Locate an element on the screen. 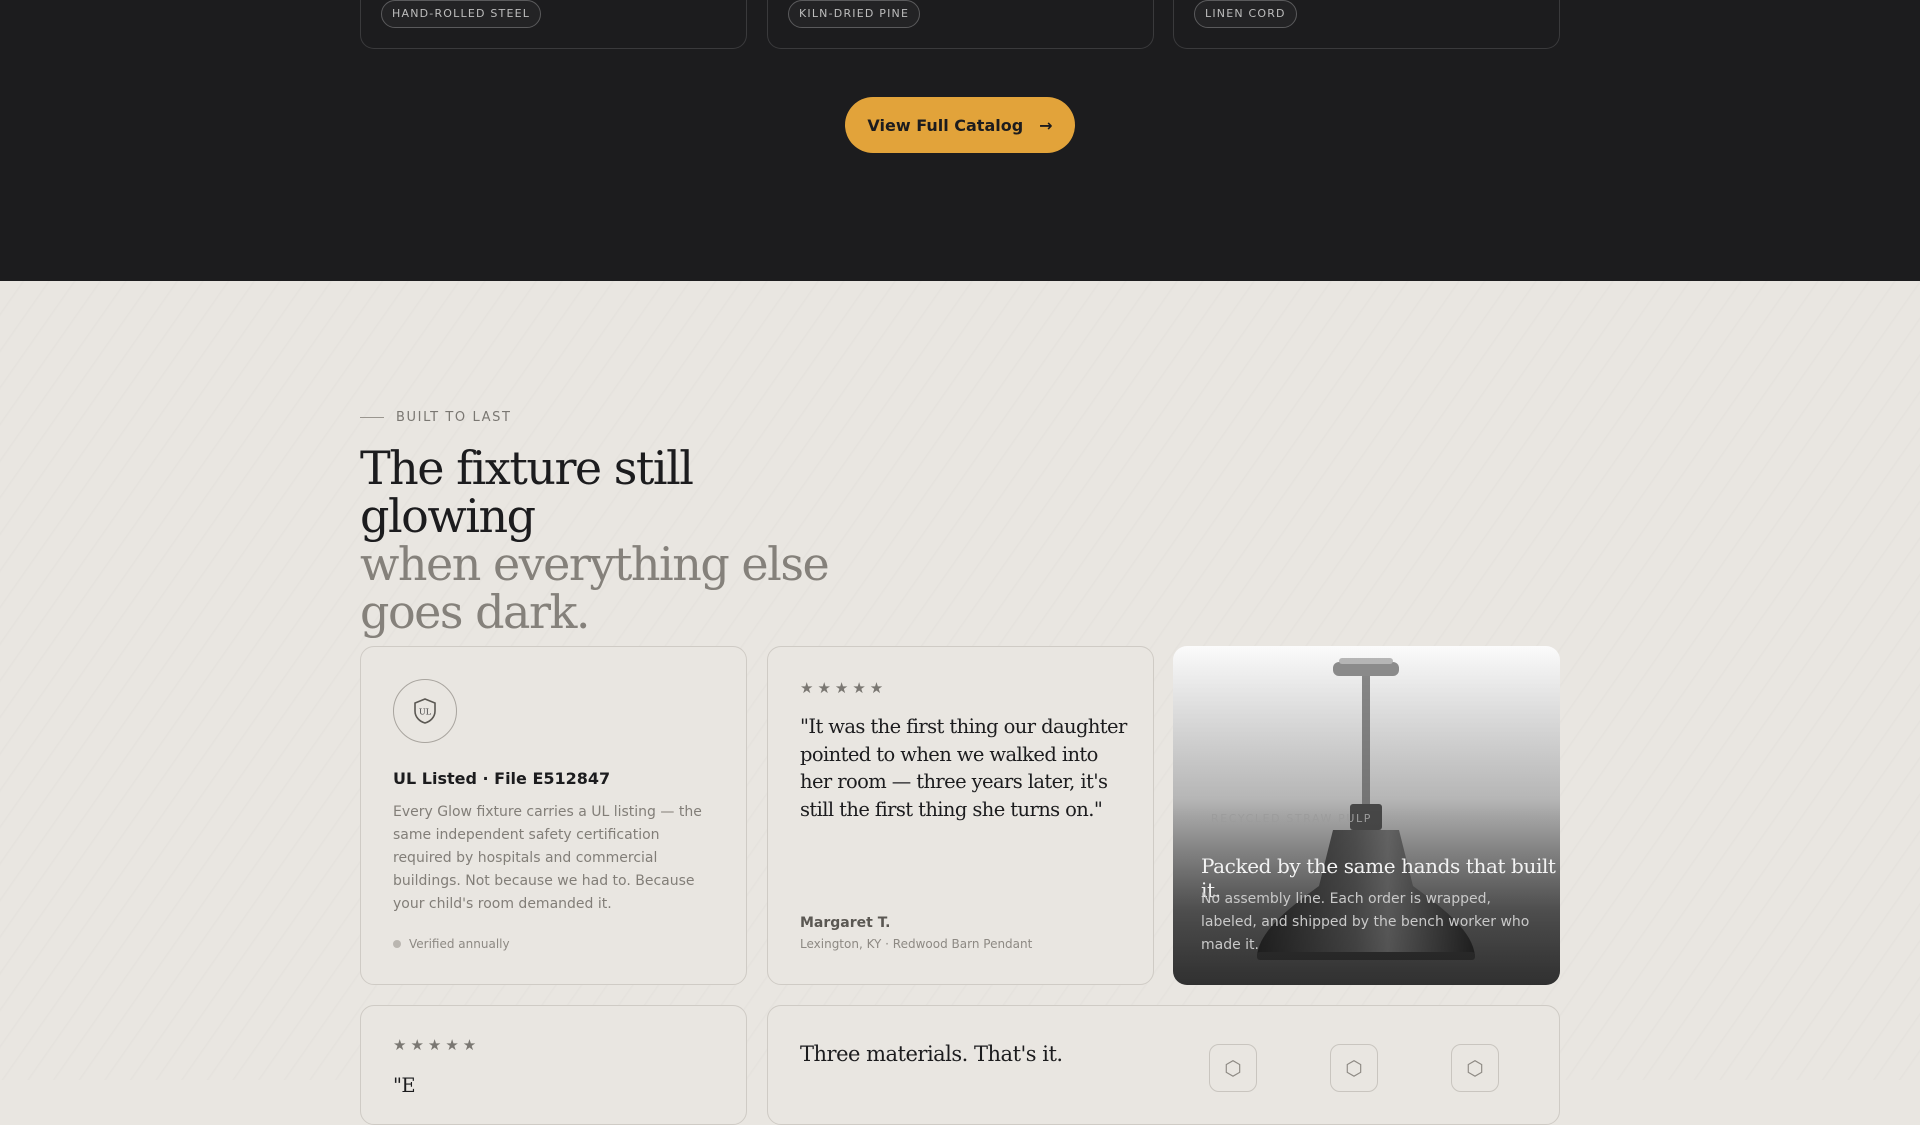 The width and height of the screenshot is (1920, 1125). verified-note: Verified annually is located at coordinates (451, 944).